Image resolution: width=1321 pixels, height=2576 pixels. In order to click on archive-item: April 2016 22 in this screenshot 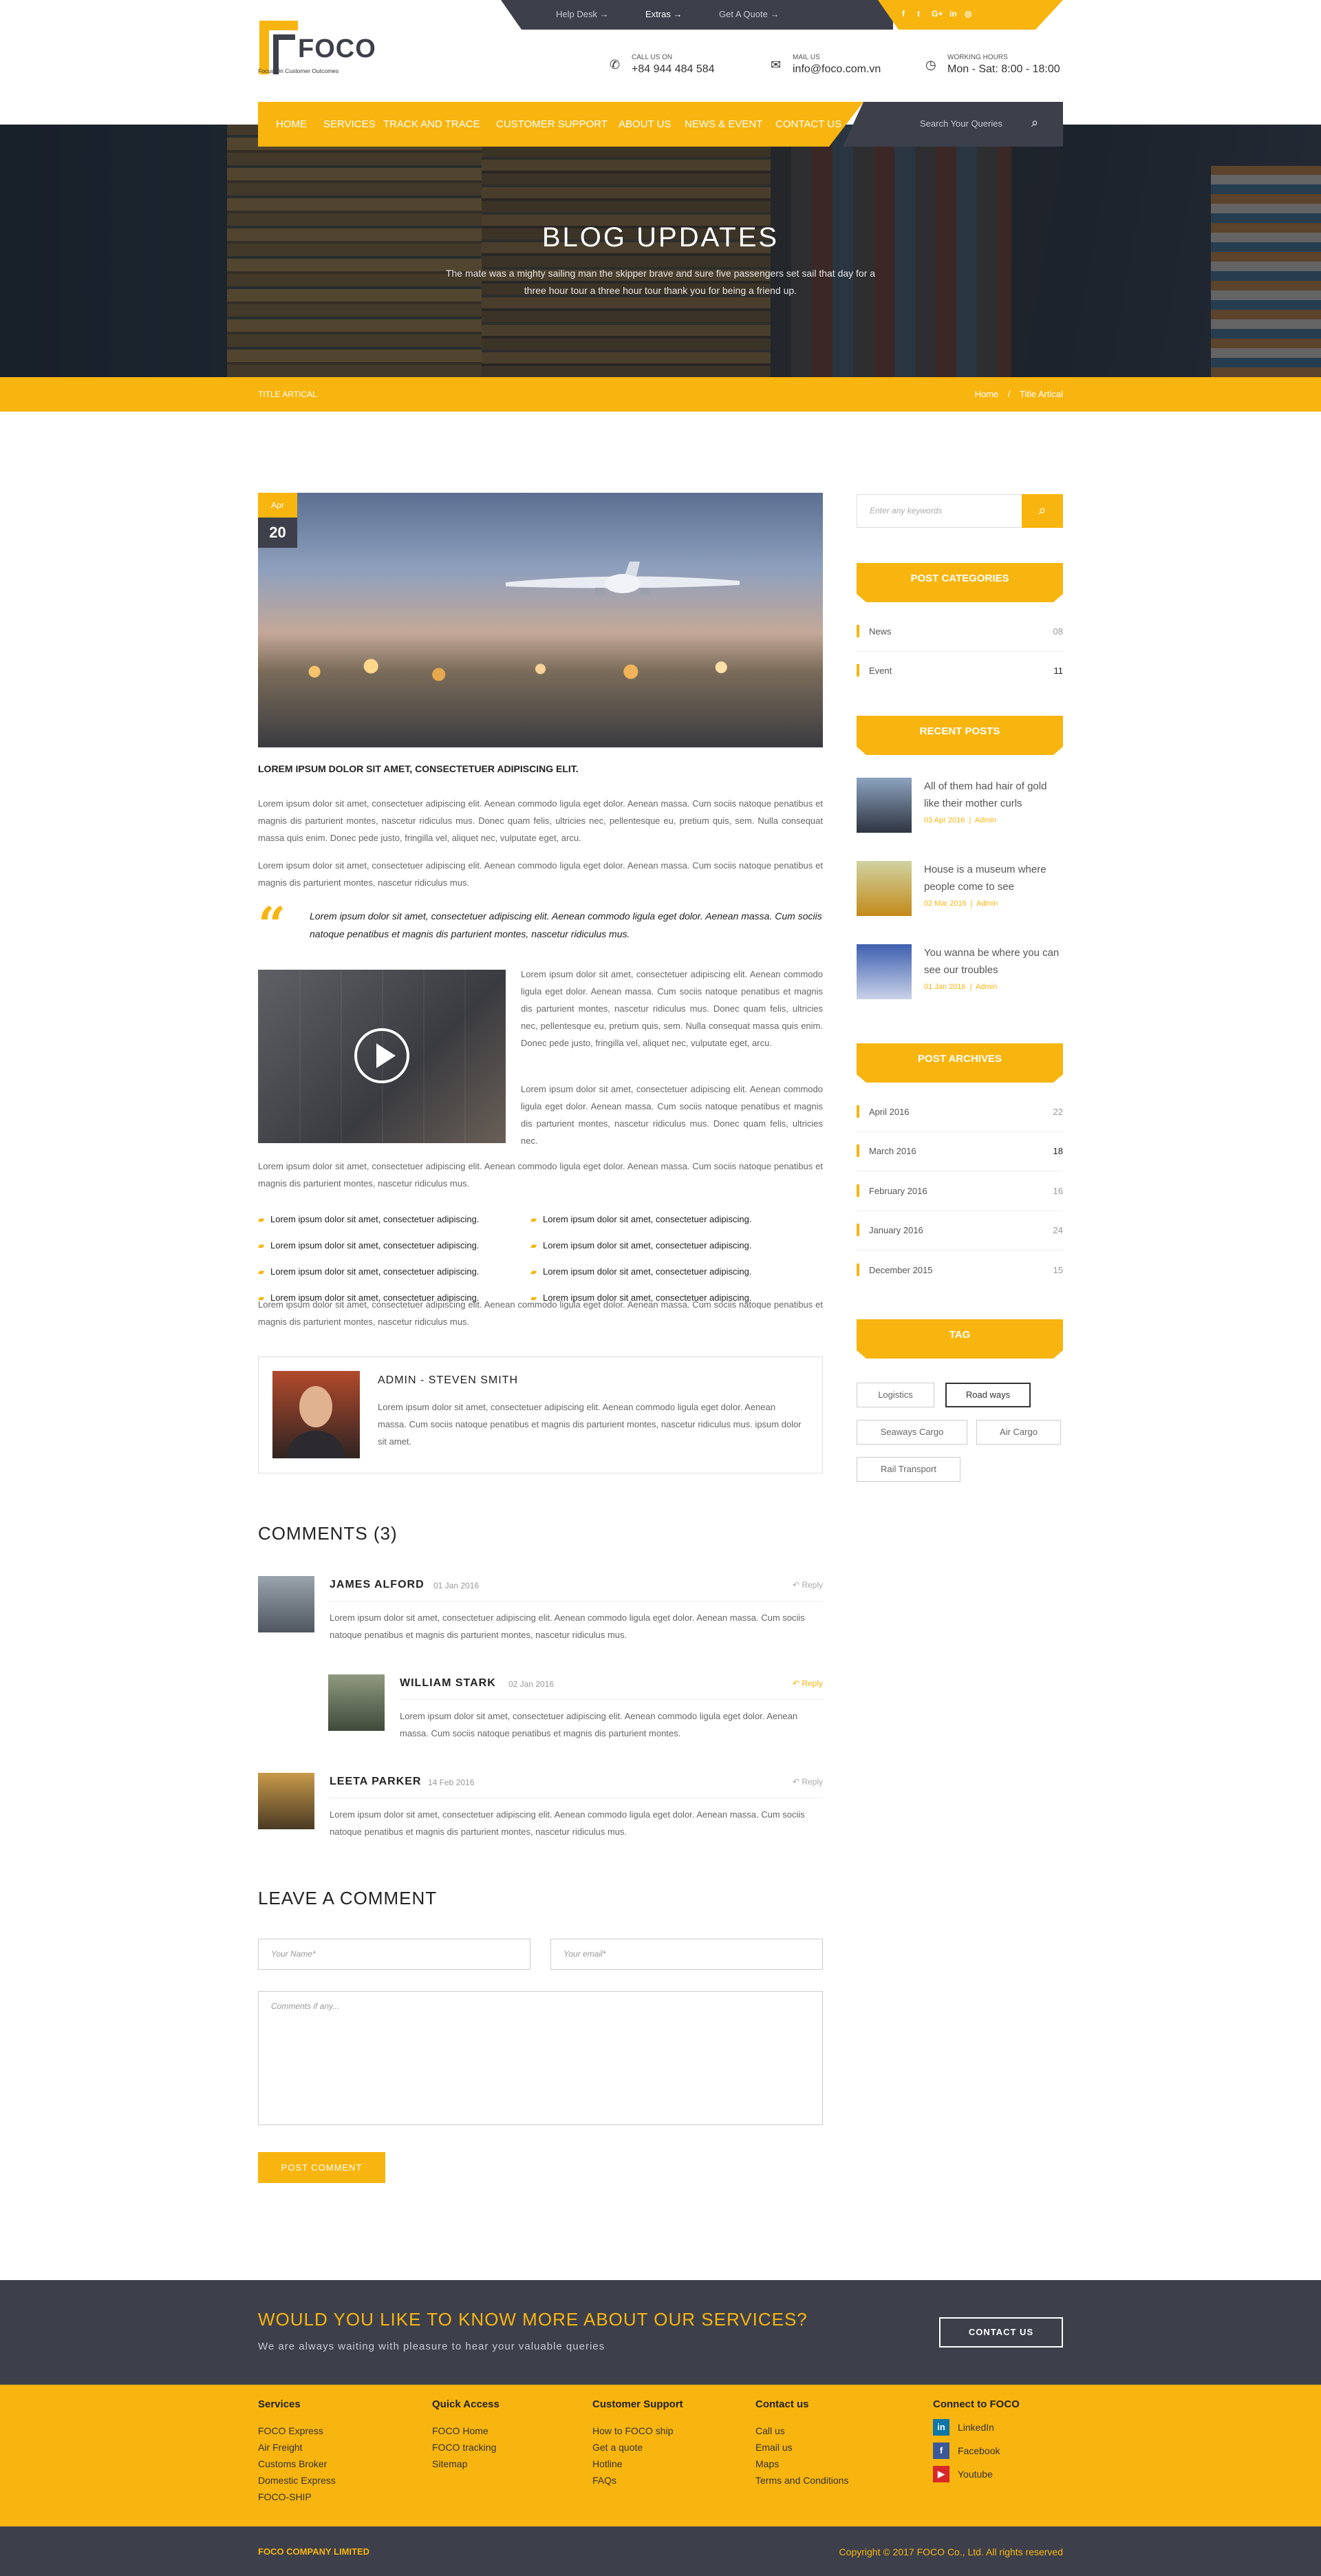, I will do `click(960, 1118)`.